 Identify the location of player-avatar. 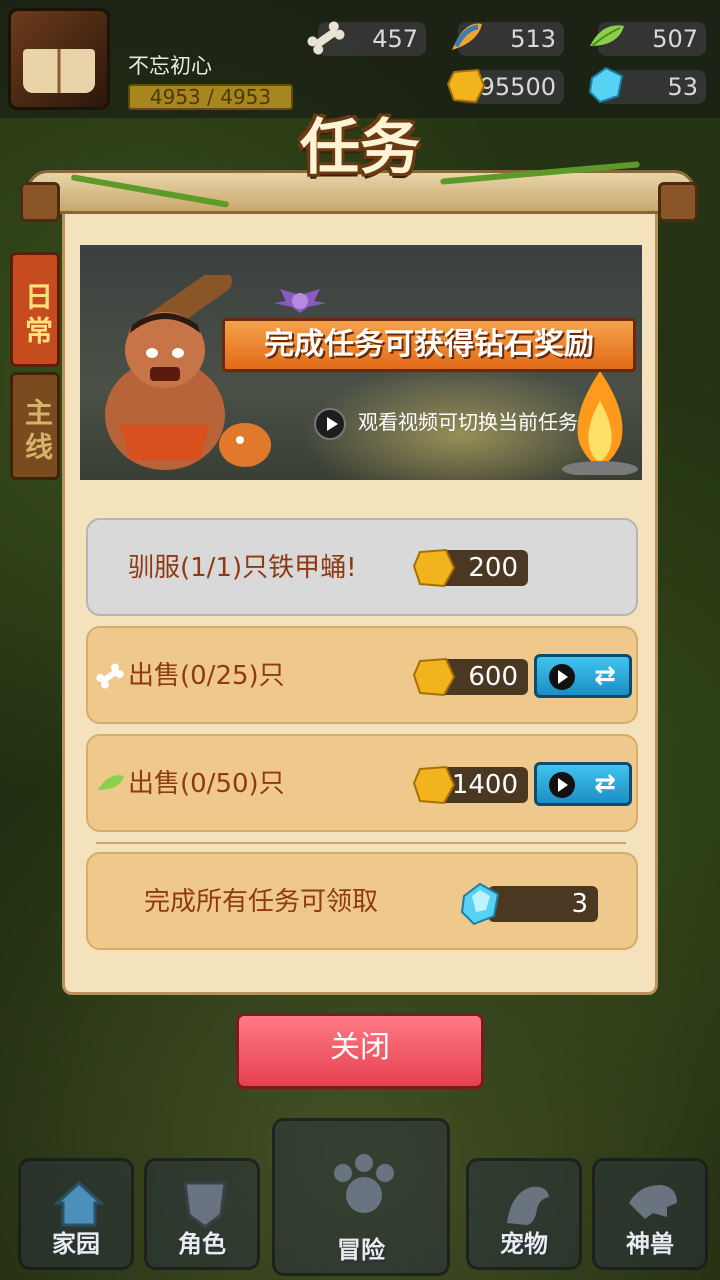
(59, 59).